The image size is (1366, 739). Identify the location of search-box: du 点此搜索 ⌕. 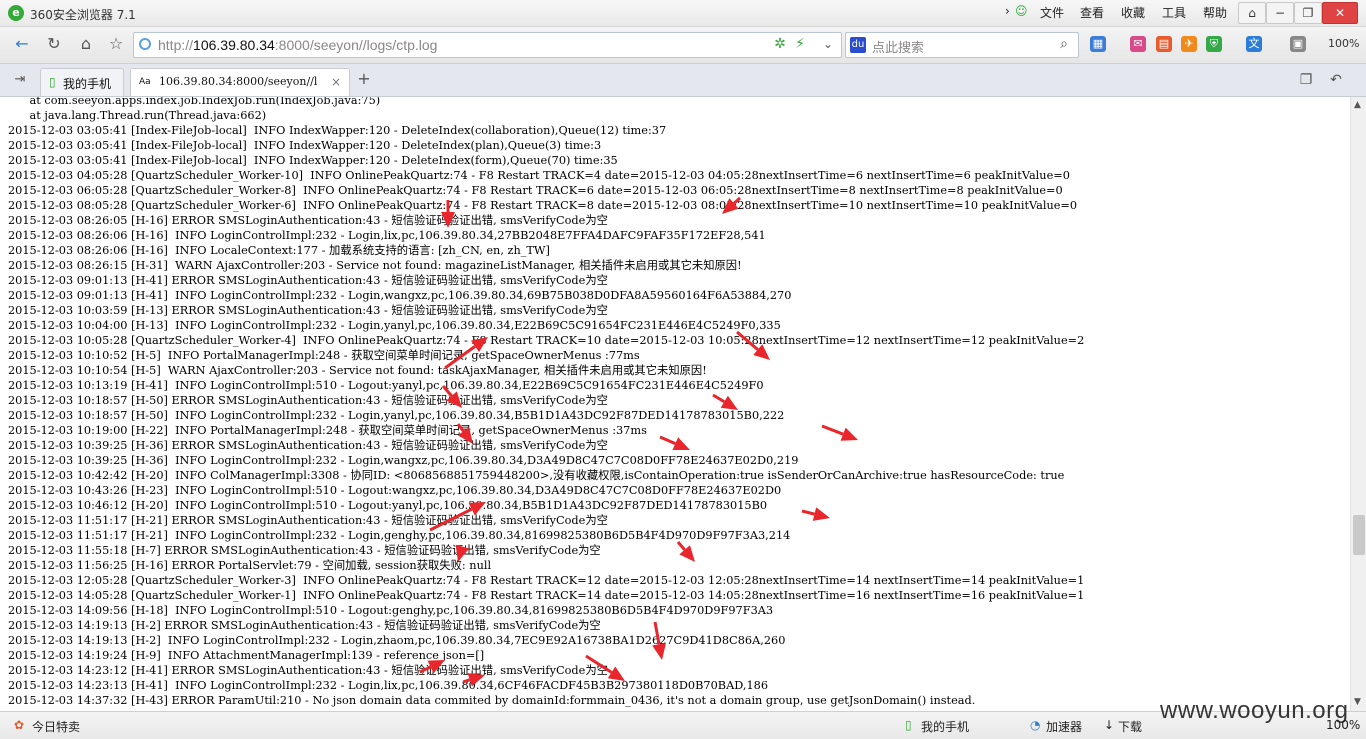
(962, 45).